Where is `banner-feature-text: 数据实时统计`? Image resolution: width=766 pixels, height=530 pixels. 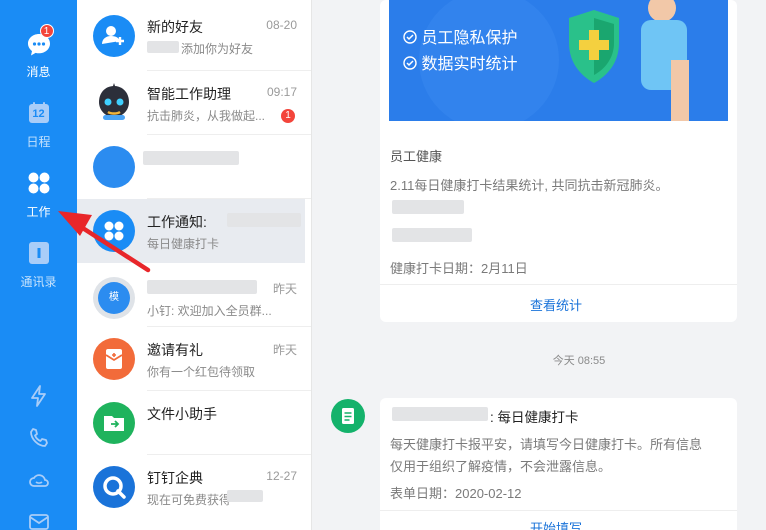
banner-feature-text: 数据实时统计 is located at coordinates (469, 64).